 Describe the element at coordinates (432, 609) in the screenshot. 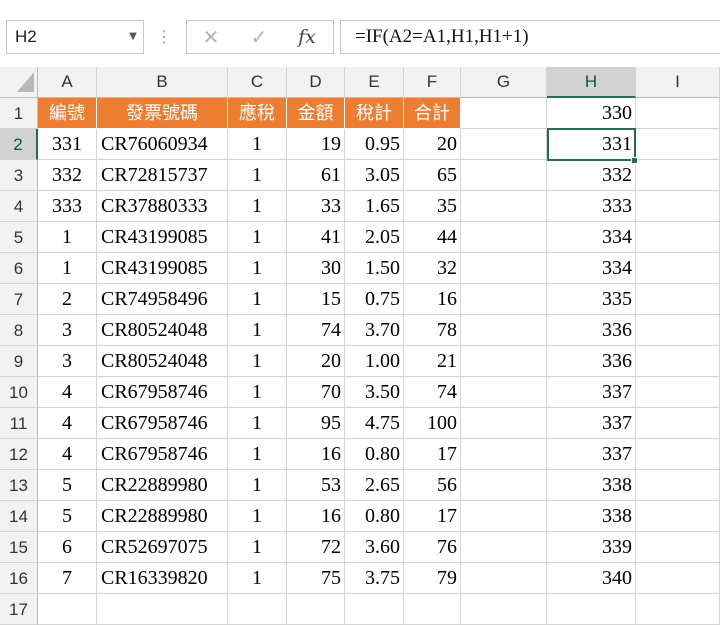

I see `cell-f17` at that location.